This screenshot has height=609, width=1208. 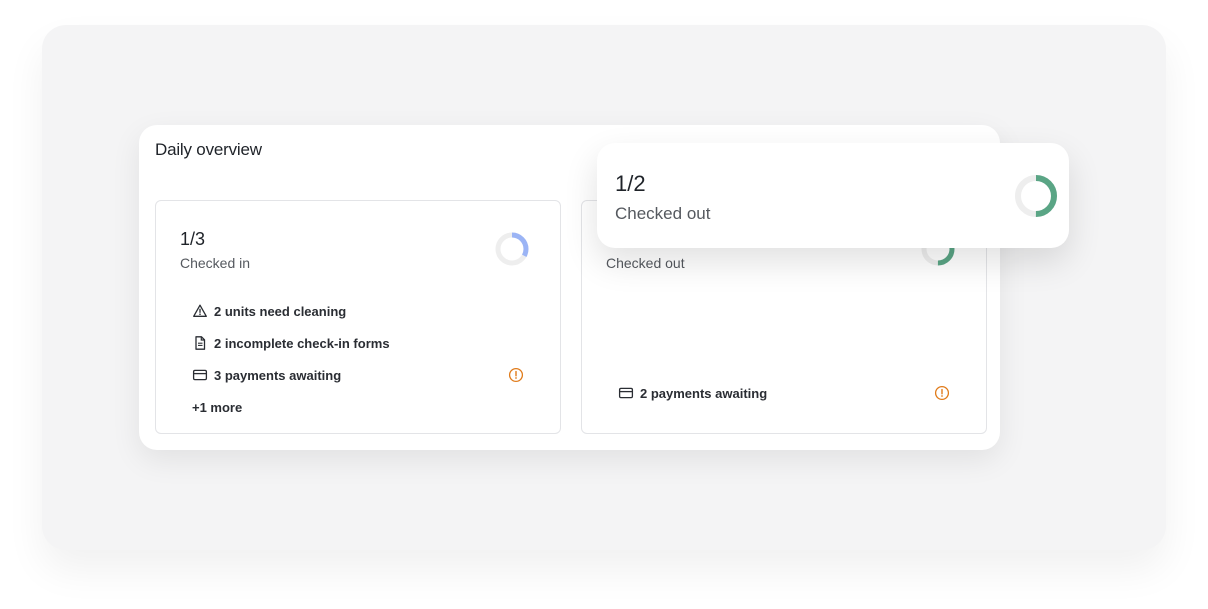 What do you see at coordinates (280, 311) in the screenshot?
I see `task-label: 2 units need cleaning` at bounding box center [280, 311].